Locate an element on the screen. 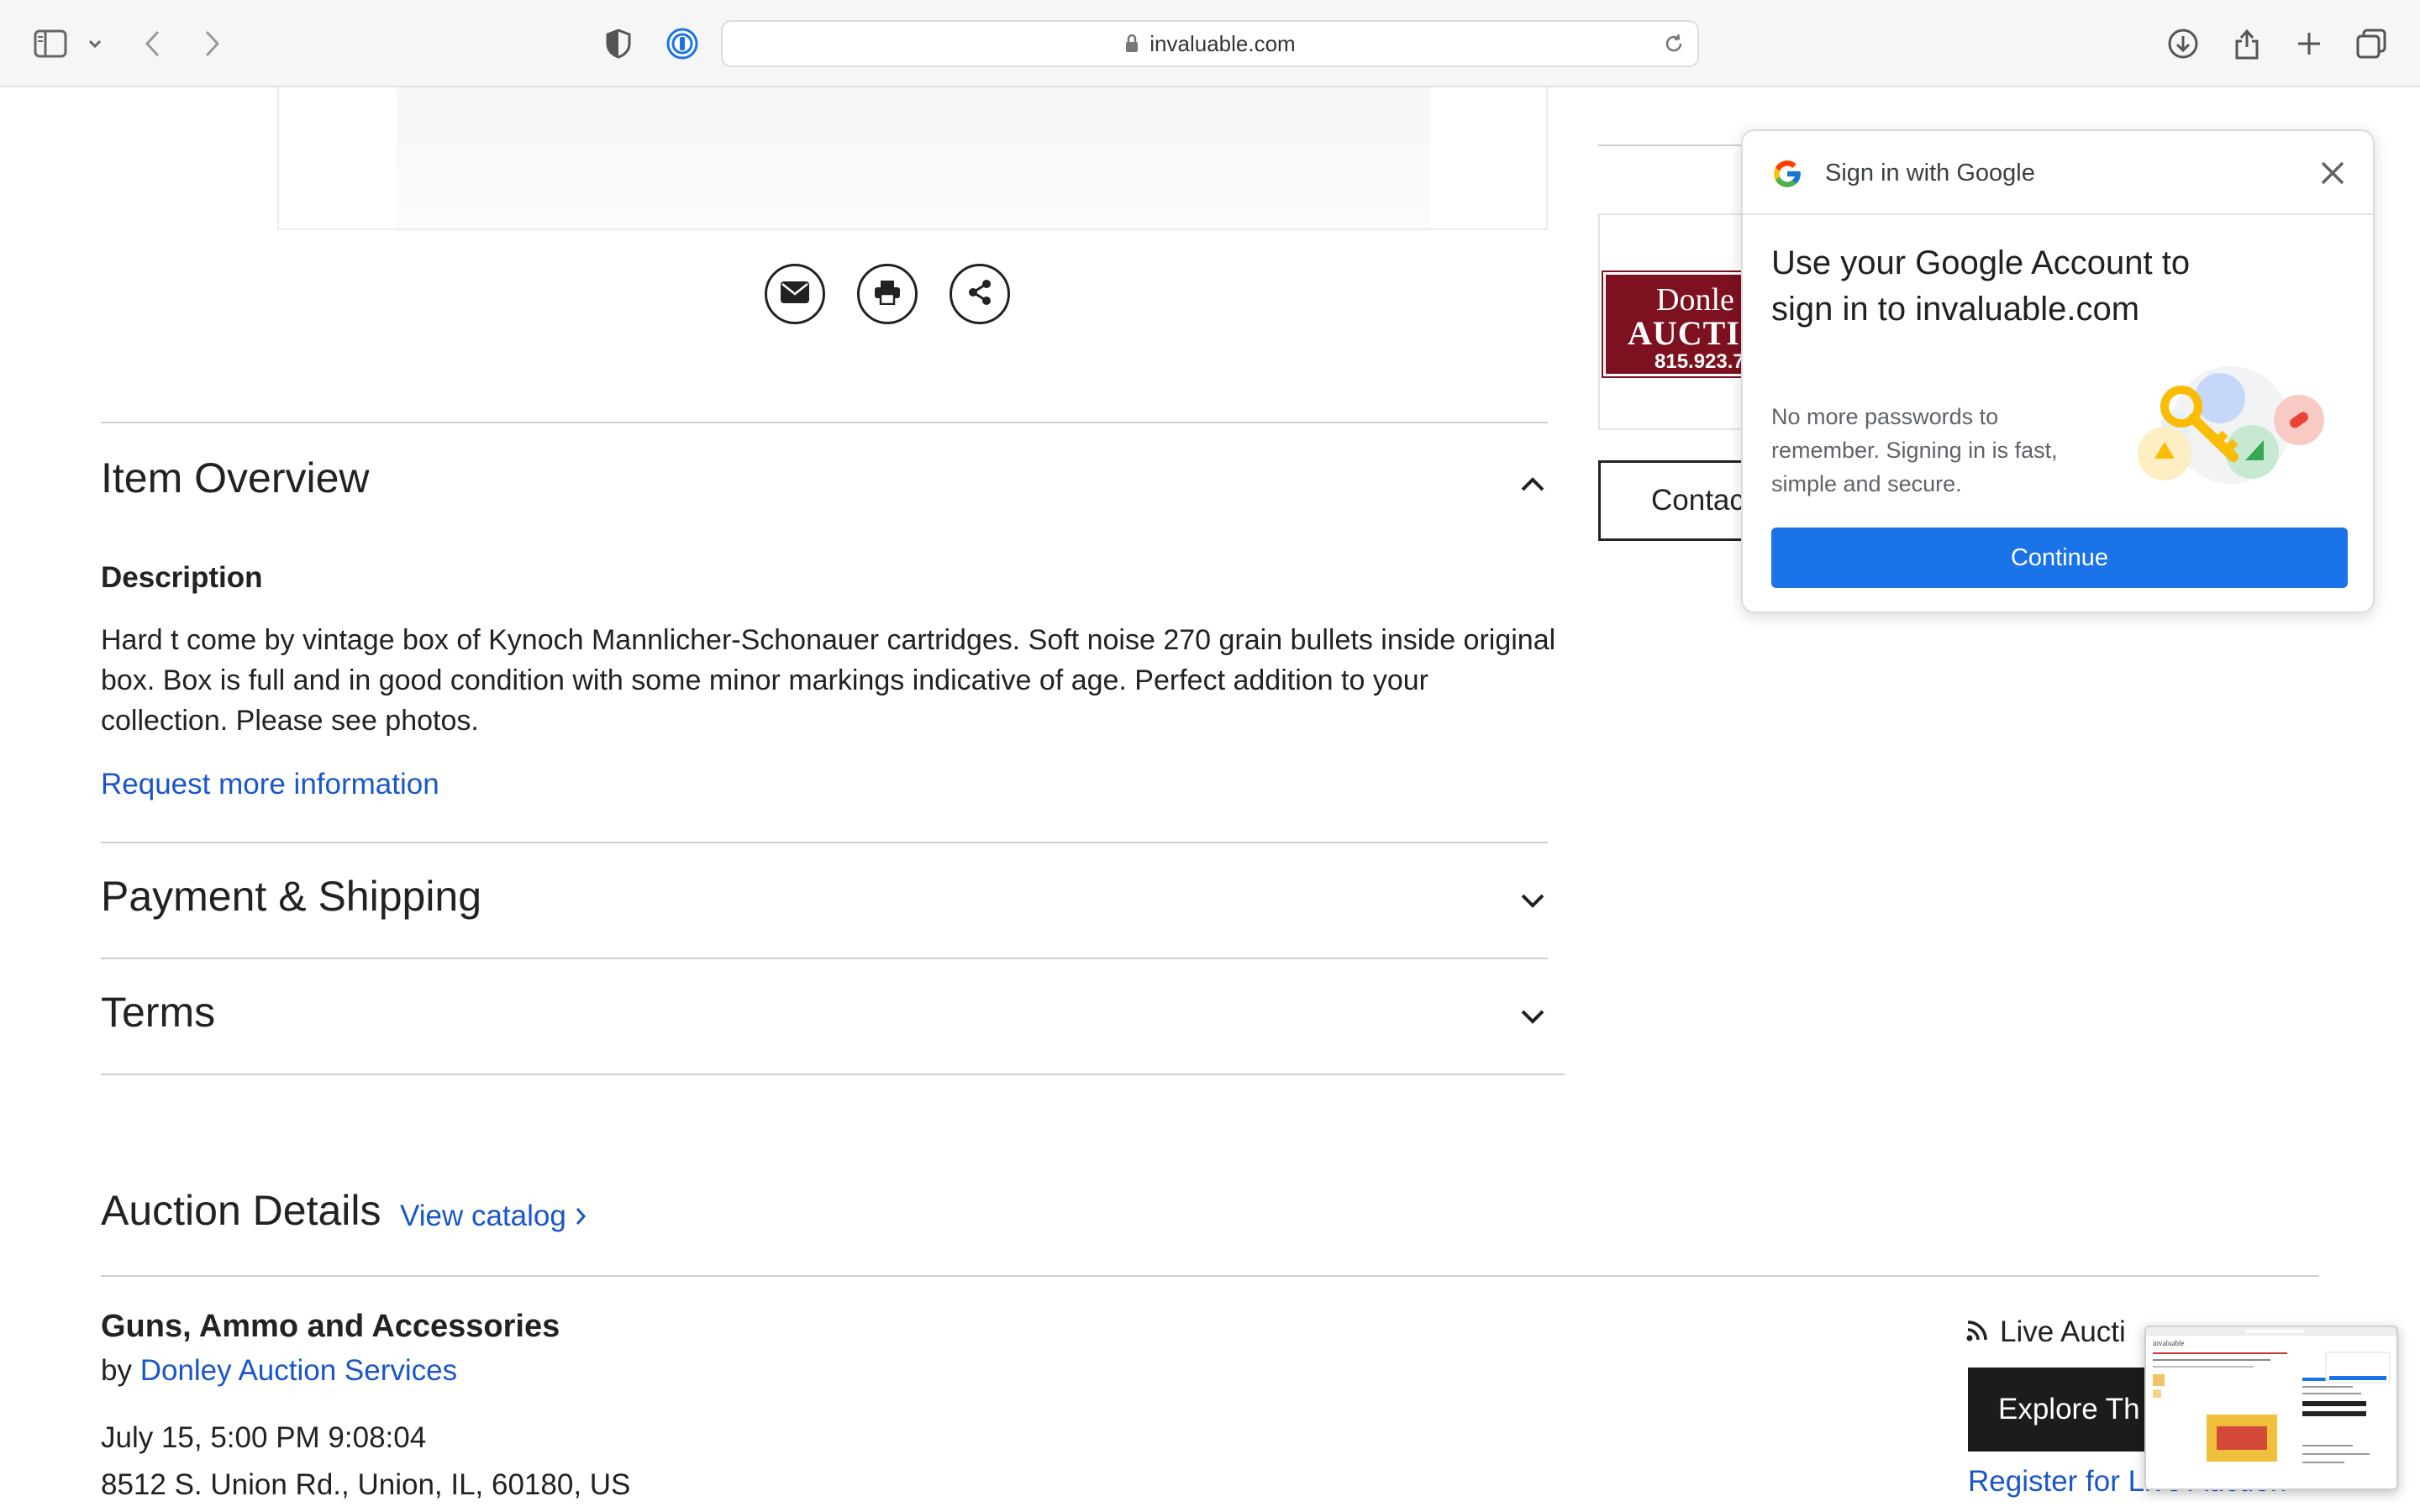 The width and height of the screenshot is (2420, 1512). url-text: invaluable.com is located at coordinates (1223, 43).